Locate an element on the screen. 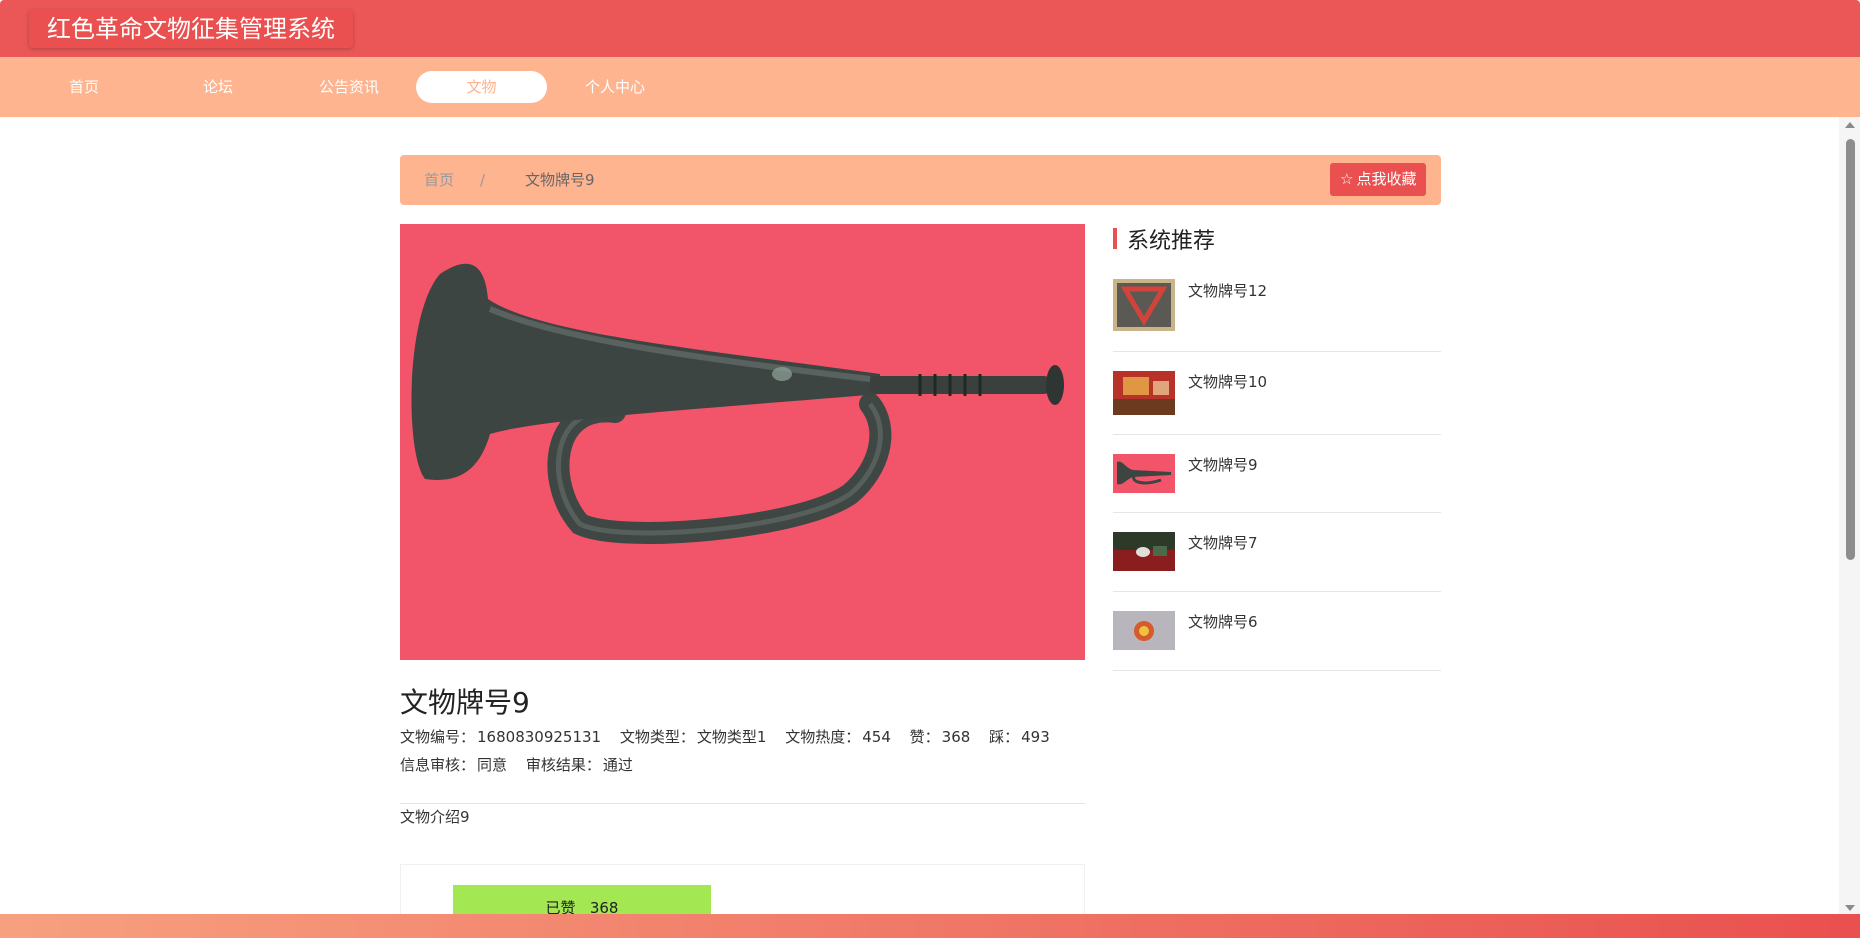  breadcrumb-home-link: 首页 is located at coordinates (439, 180).